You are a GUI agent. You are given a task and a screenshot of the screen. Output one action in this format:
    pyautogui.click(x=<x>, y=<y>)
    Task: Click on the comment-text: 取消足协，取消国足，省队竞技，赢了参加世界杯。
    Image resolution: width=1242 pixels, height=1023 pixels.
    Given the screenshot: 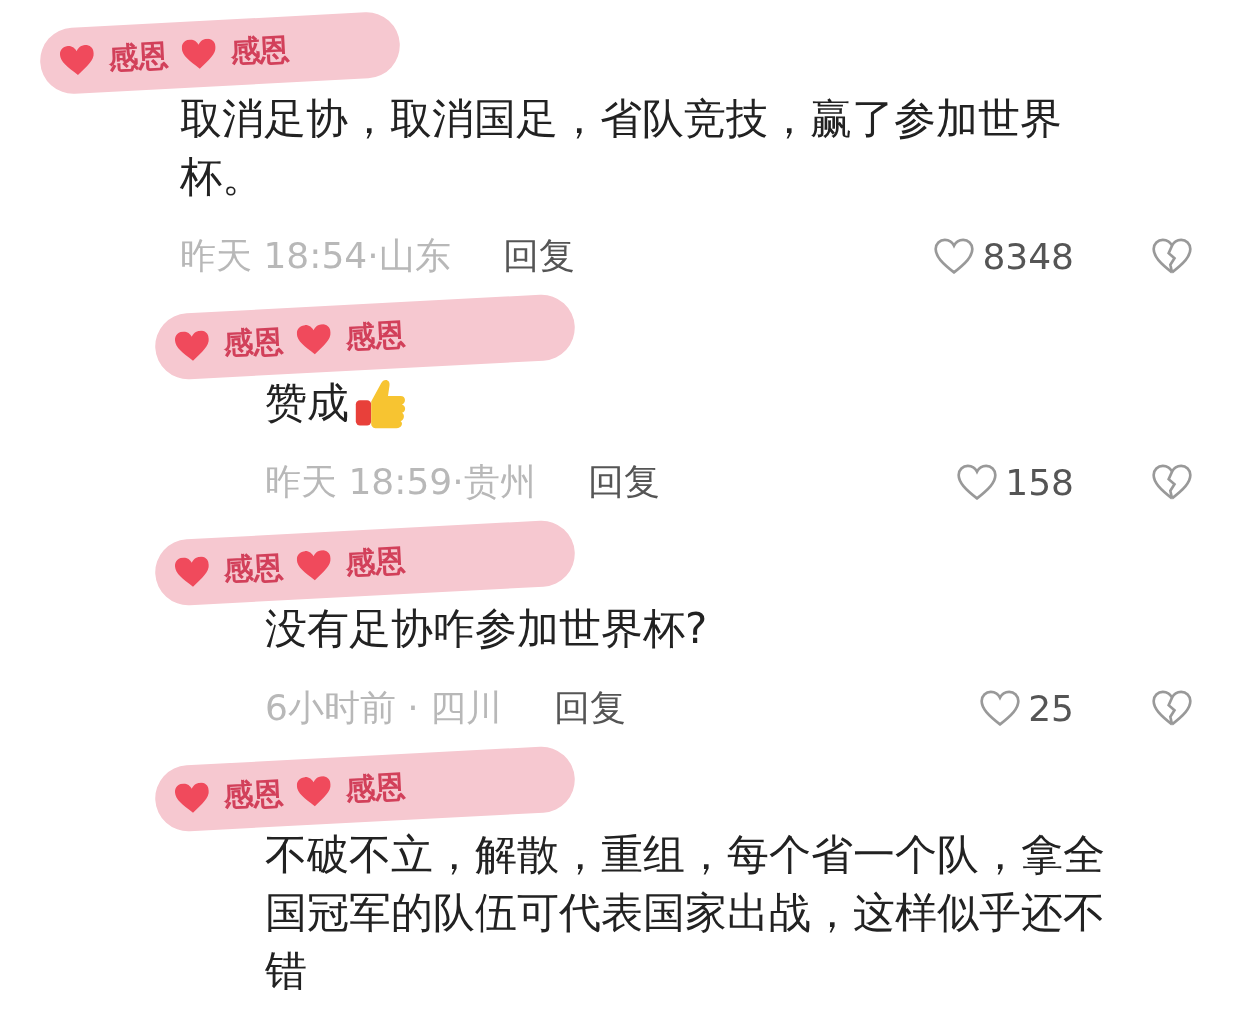 What is the action you would take?
    pyautogui.click(x=621, y=148)
    